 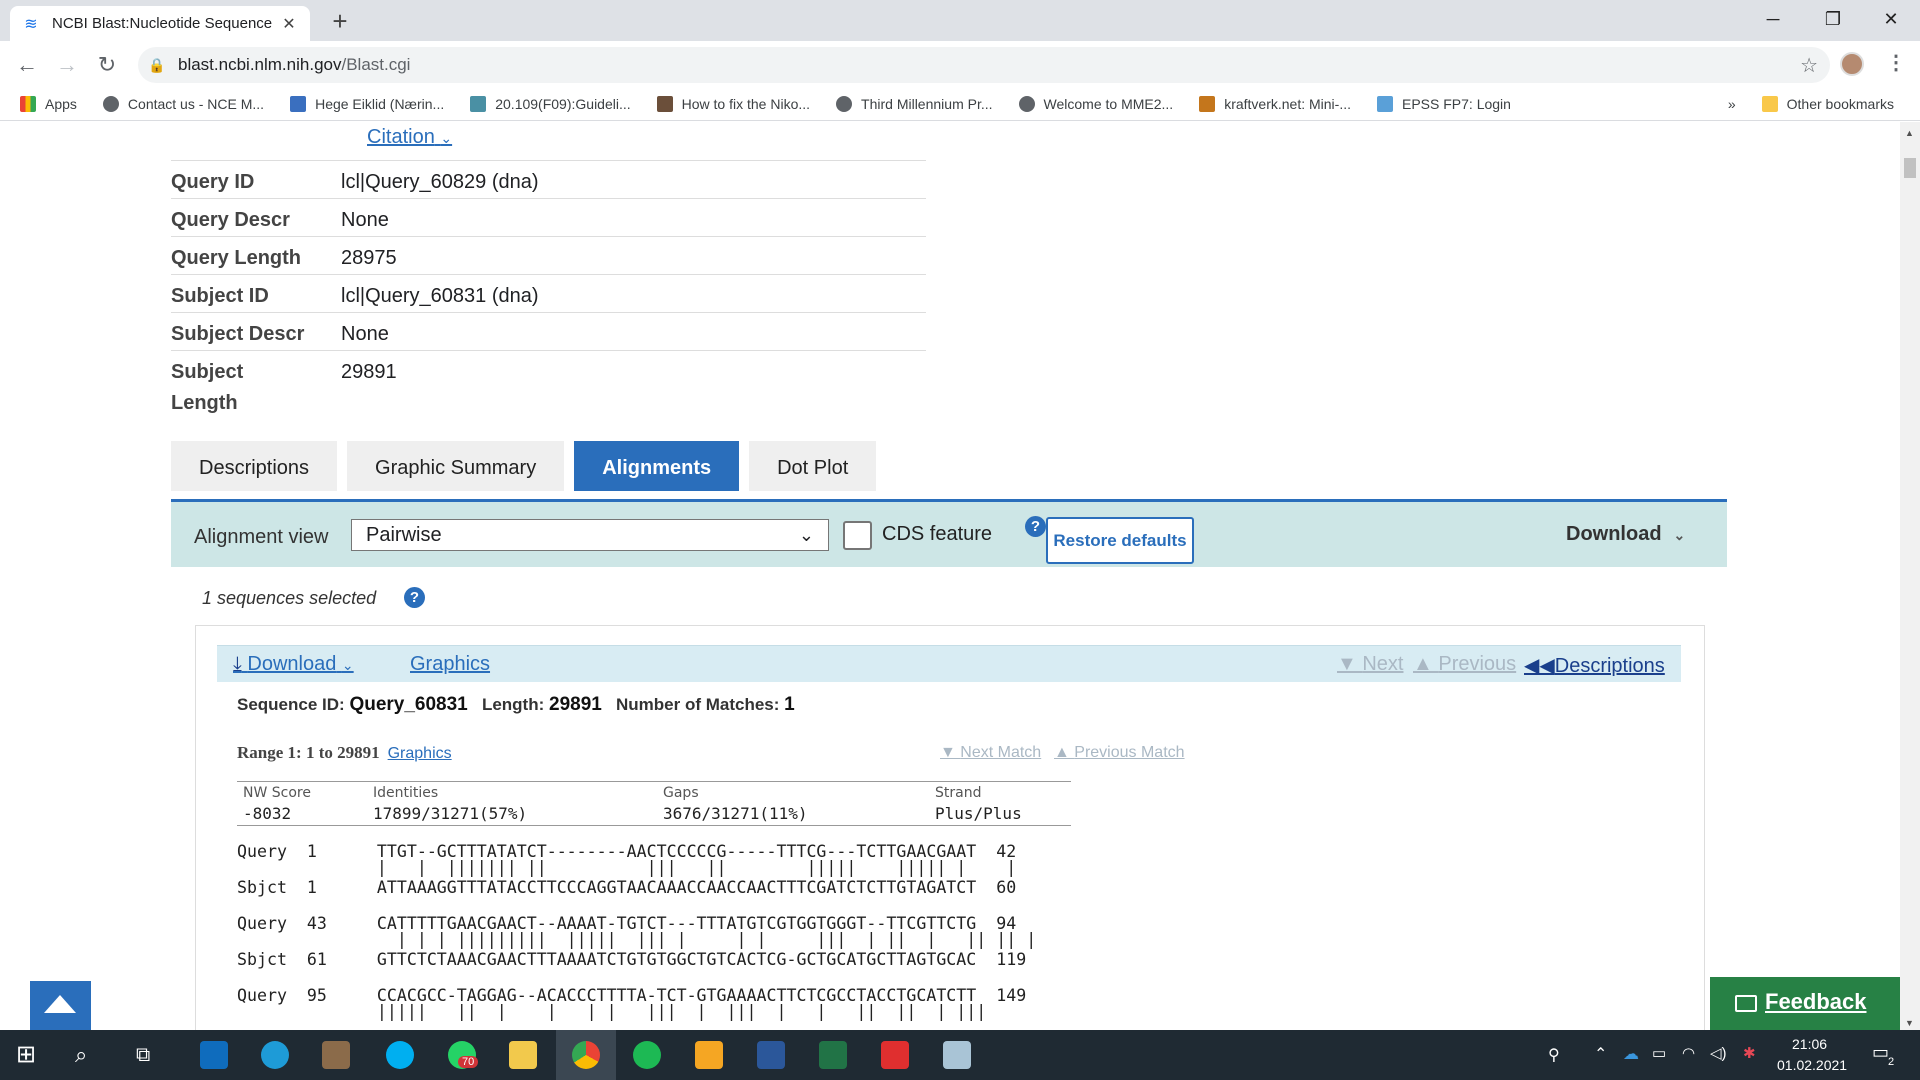 I want to click on outlook-icon, so click(x=214, y=1055).